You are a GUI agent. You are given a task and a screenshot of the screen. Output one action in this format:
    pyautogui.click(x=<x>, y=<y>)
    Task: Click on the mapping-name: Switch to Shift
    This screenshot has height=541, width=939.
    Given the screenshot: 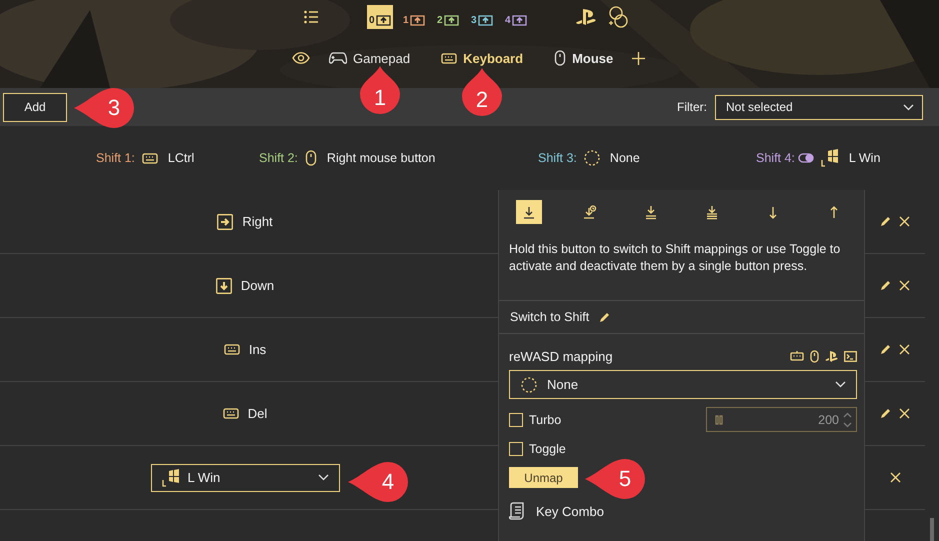 What is the action you would take?
    pyautogui.click(x=550, y=317)
    